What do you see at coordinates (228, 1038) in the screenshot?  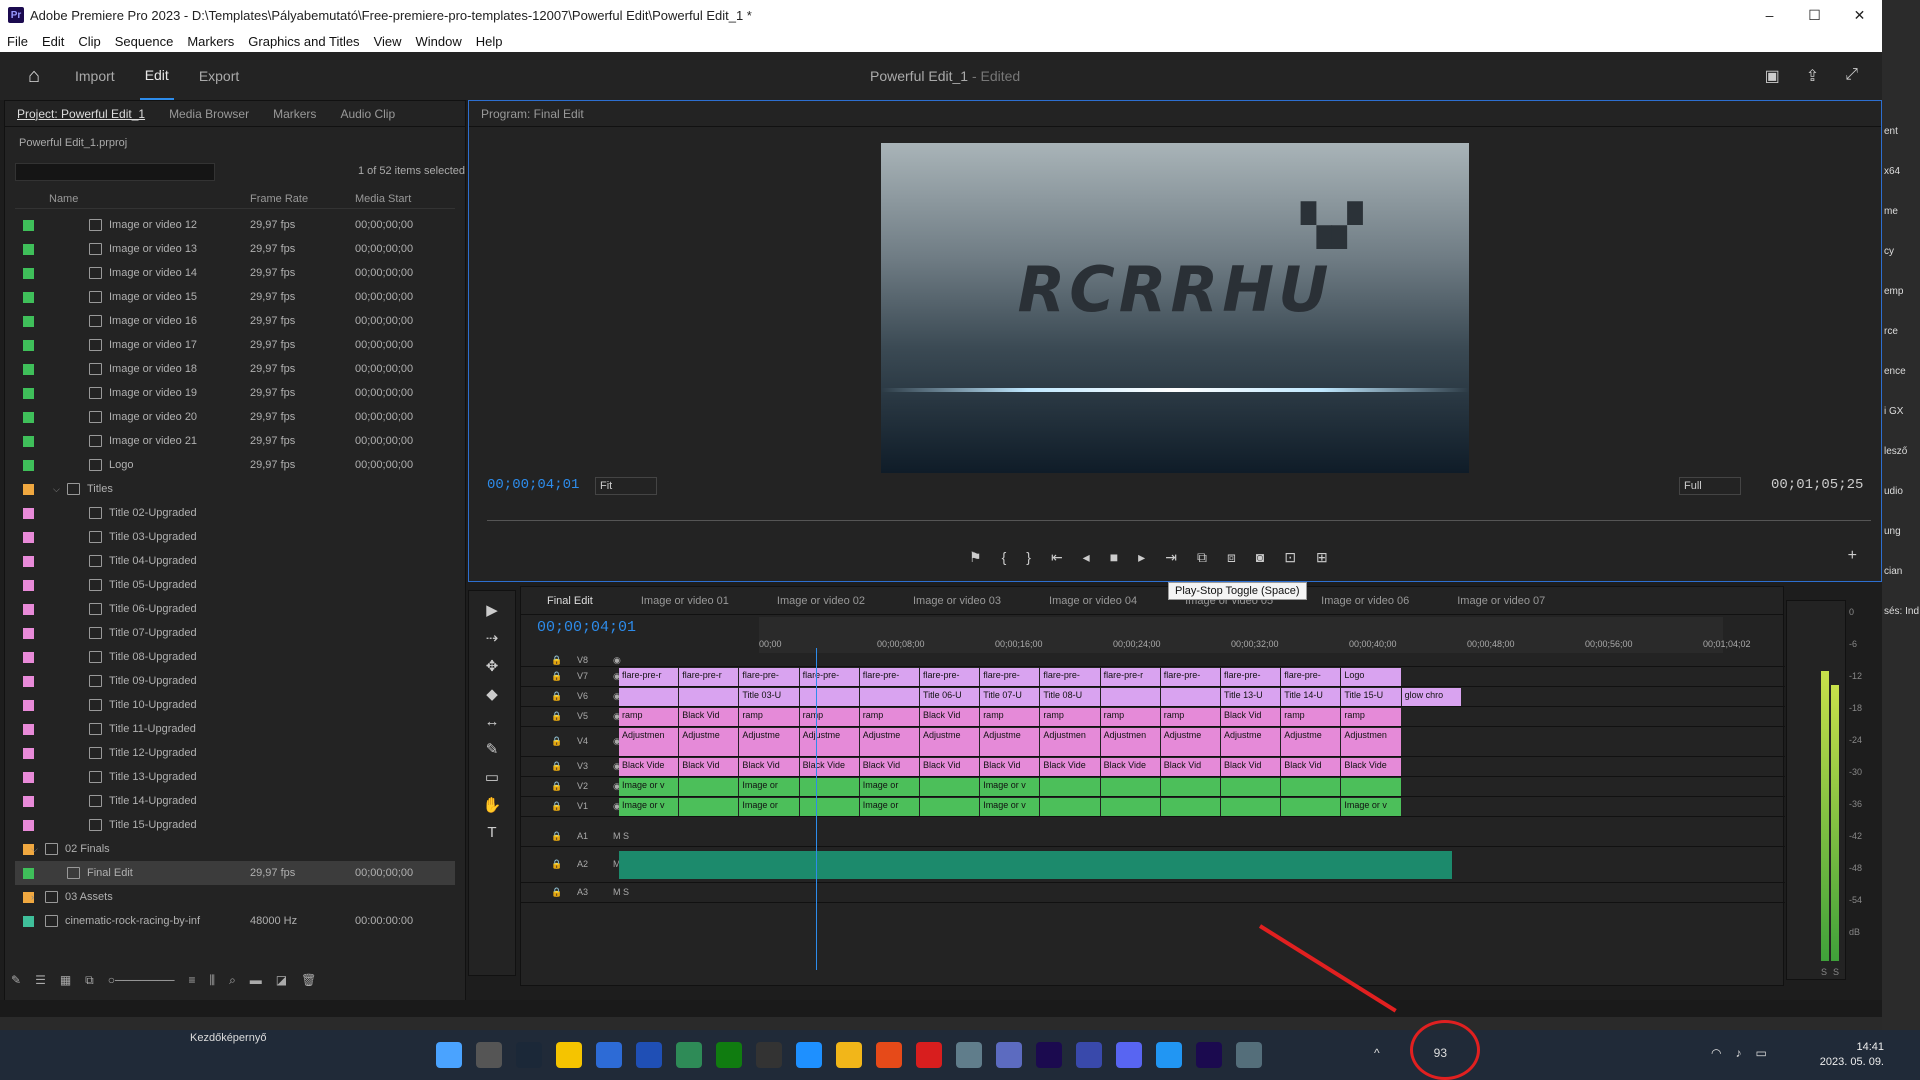 I see `home-screen-label: Kezdőképernyő` at bounding box center [228, 1038].